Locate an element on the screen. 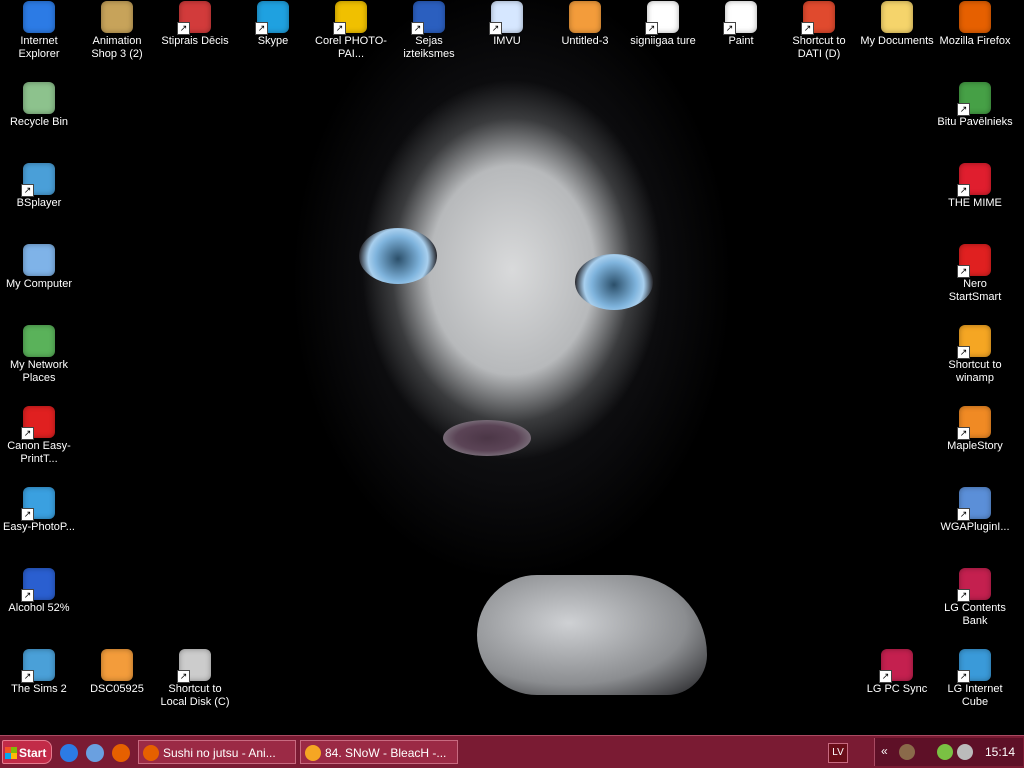  security-shield-icon: ↗ is located at coordinates (194, 18).